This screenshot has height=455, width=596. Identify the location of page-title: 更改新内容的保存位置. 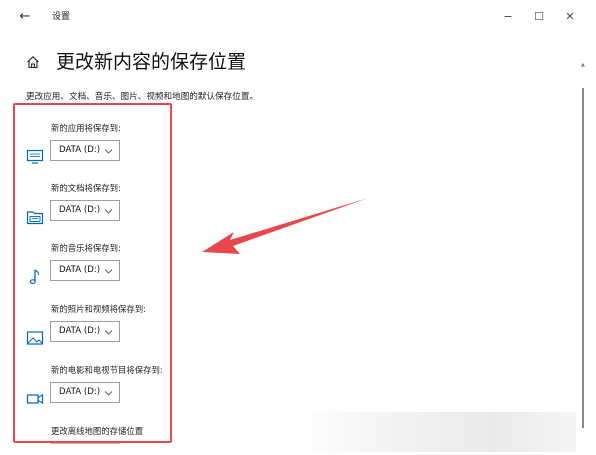
(151, 62).